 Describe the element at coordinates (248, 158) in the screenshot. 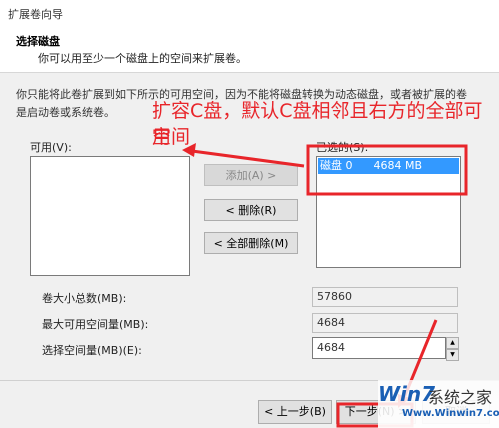

I see `annotation-arrow-line` at that location.